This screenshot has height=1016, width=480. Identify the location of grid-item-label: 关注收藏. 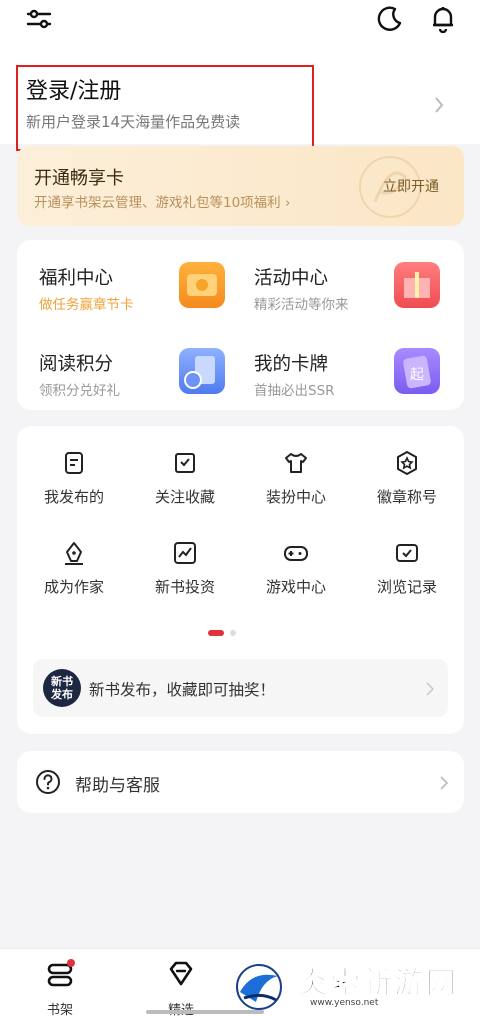
(184, 497).